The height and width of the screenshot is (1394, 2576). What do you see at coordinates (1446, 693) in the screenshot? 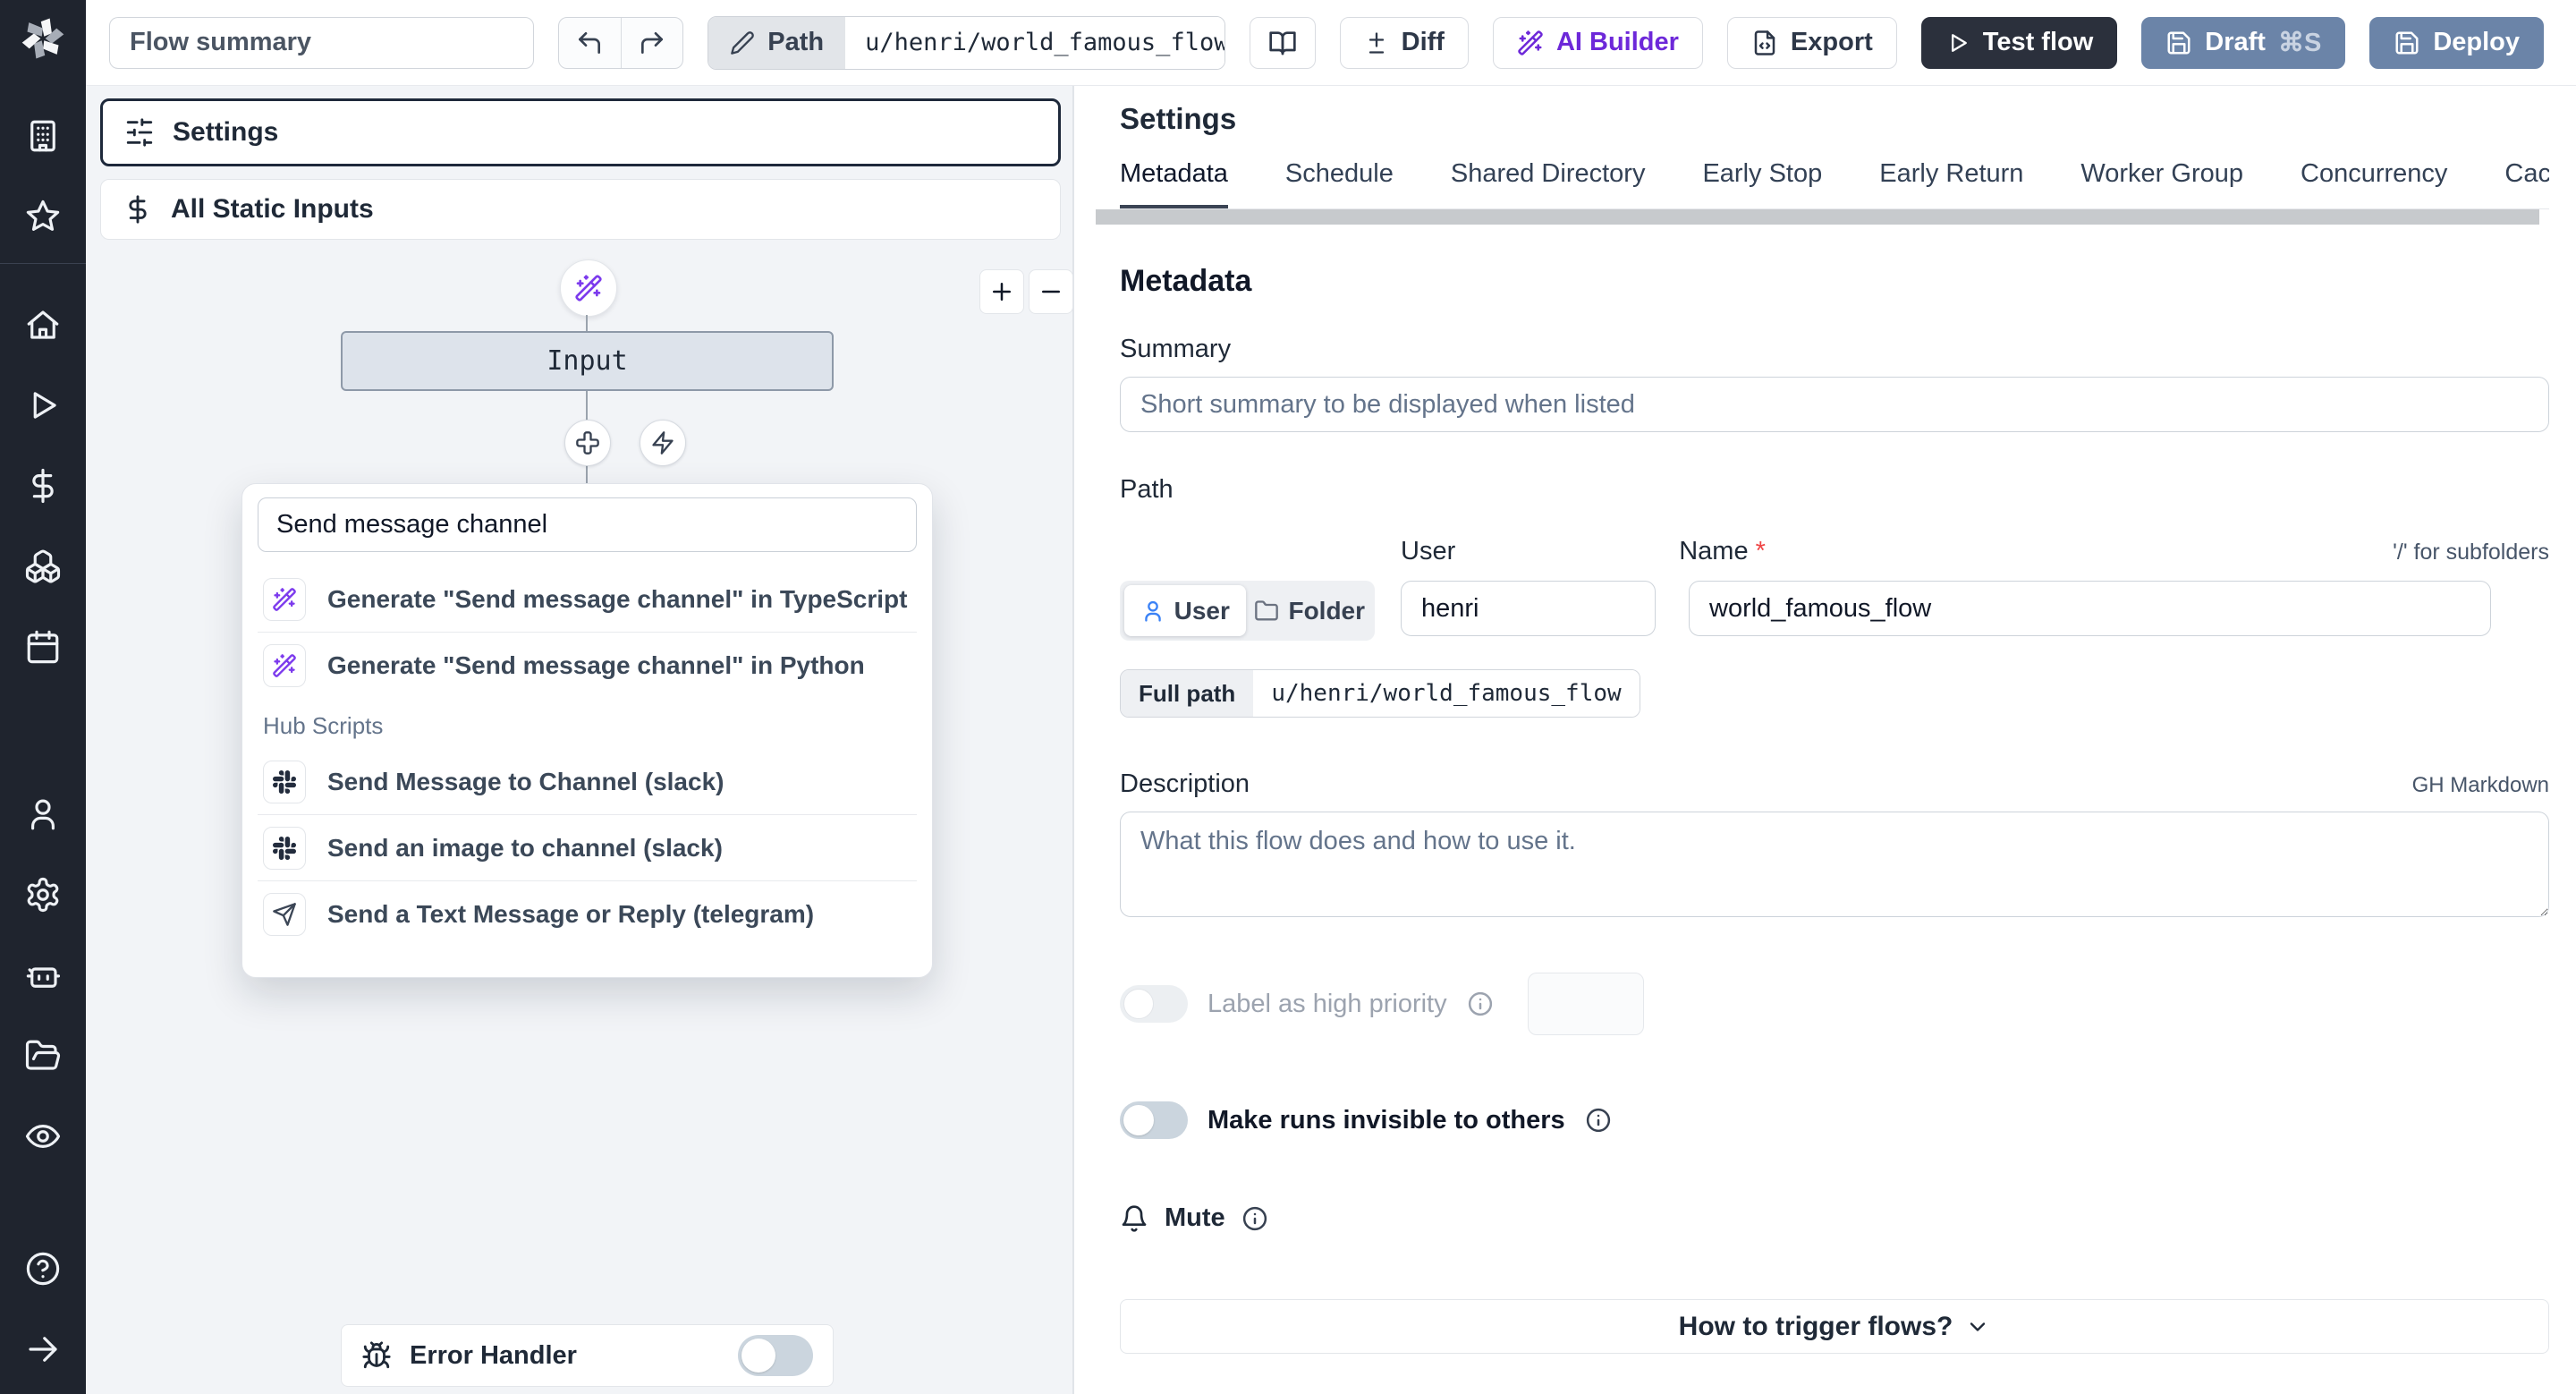
I see `full-path-value: u/henri/world_famous_flow` at bounding box center [1446, 693].